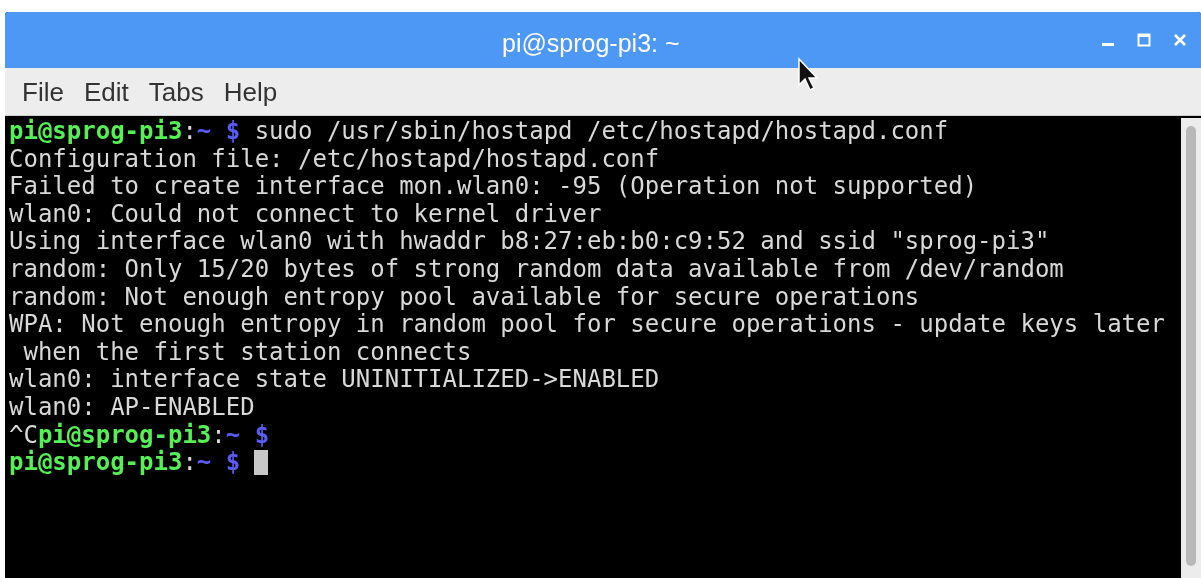 This screenshot has width=1201, height=578. I want to click on terminal-text: wlan0: Could not connect to kernel driver, so click(305, 214).